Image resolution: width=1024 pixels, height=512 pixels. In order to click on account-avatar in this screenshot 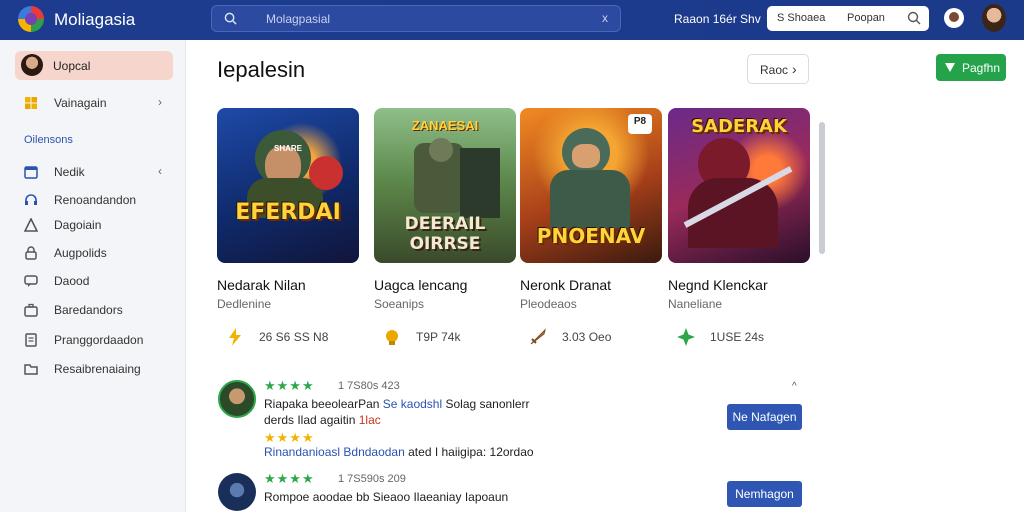, I will do `click(954, 18)`.